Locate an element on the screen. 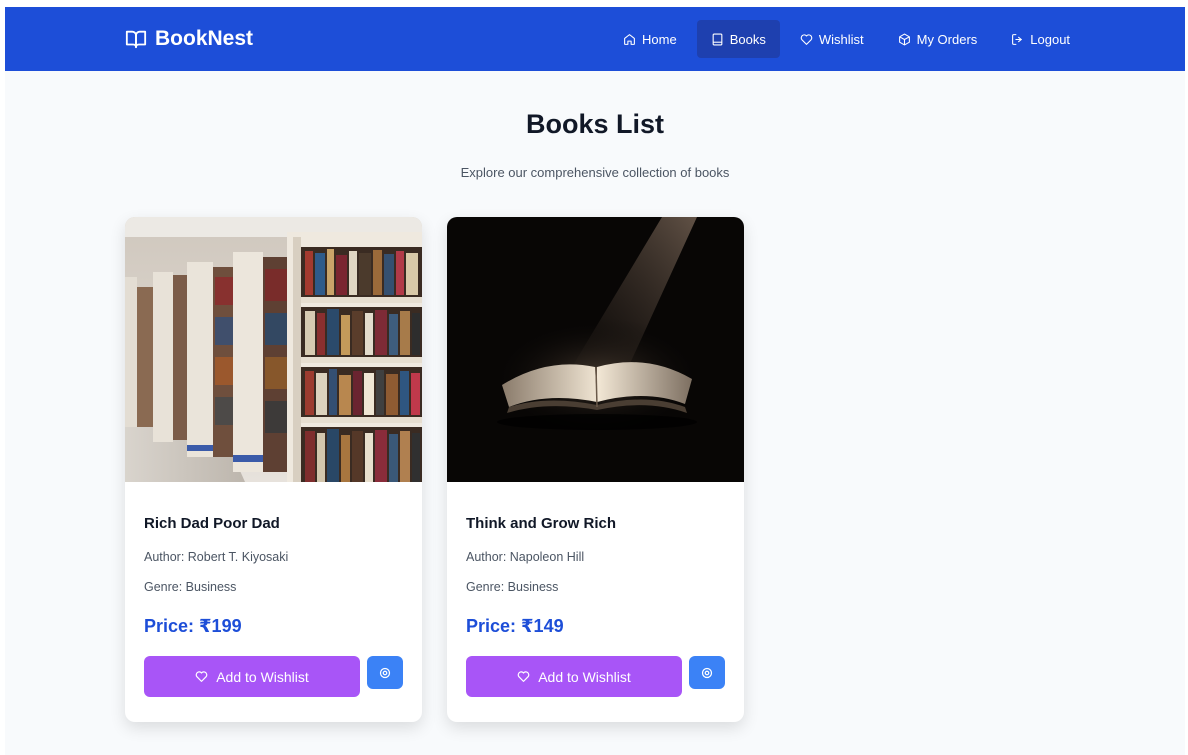 Image resolution: width=1188 pixels, height=755 pixels. book-author: Author: Napoleon Hill is located at coordinates (525, 557).